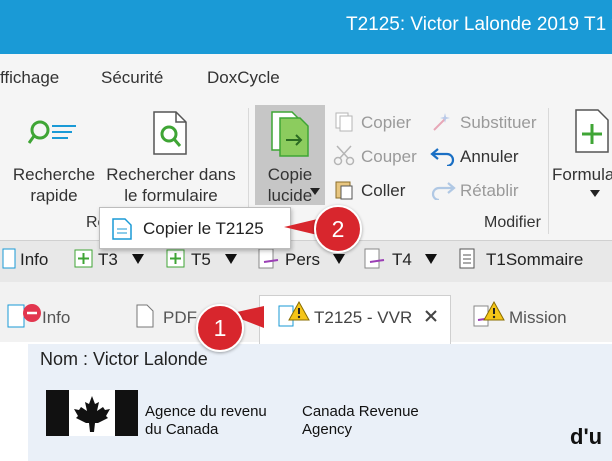  I want to click on form-strip-t4: T4, so click(402, 260).